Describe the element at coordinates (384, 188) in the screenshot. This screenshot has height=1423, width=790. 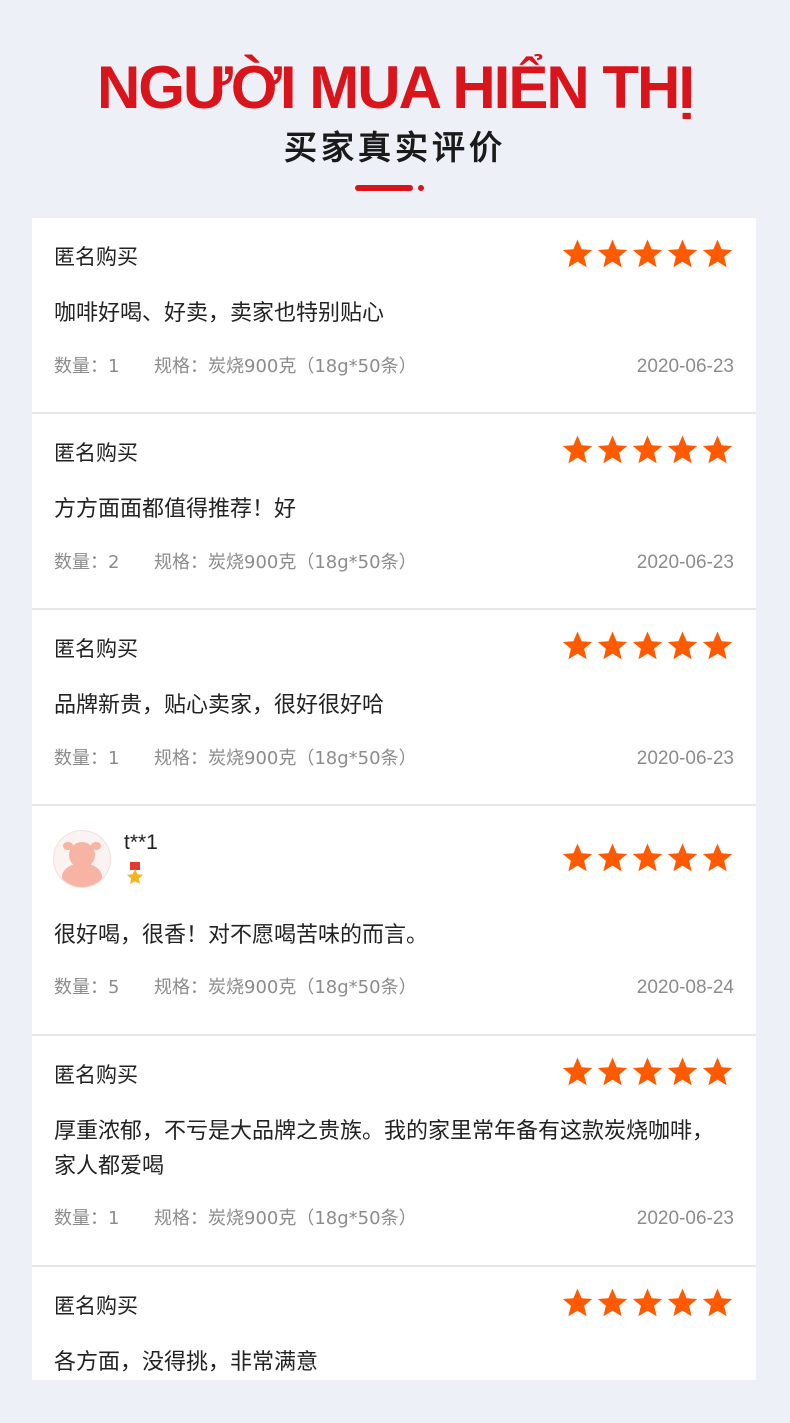
I see `title-underline` at that location.